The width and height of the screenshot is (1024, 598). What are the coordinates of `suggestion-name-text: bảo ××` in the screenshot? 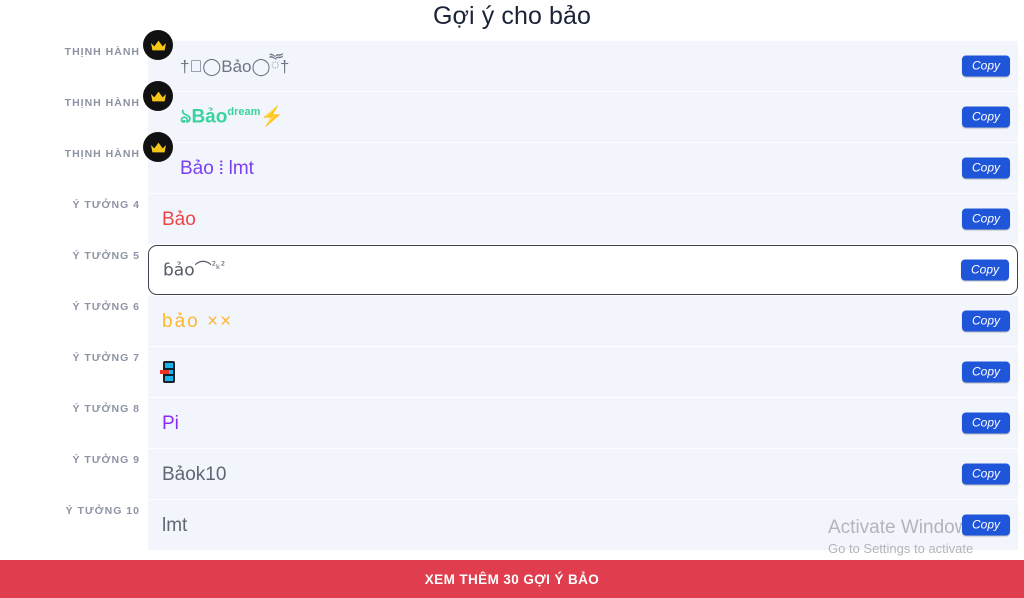 It's located at (198, 321).